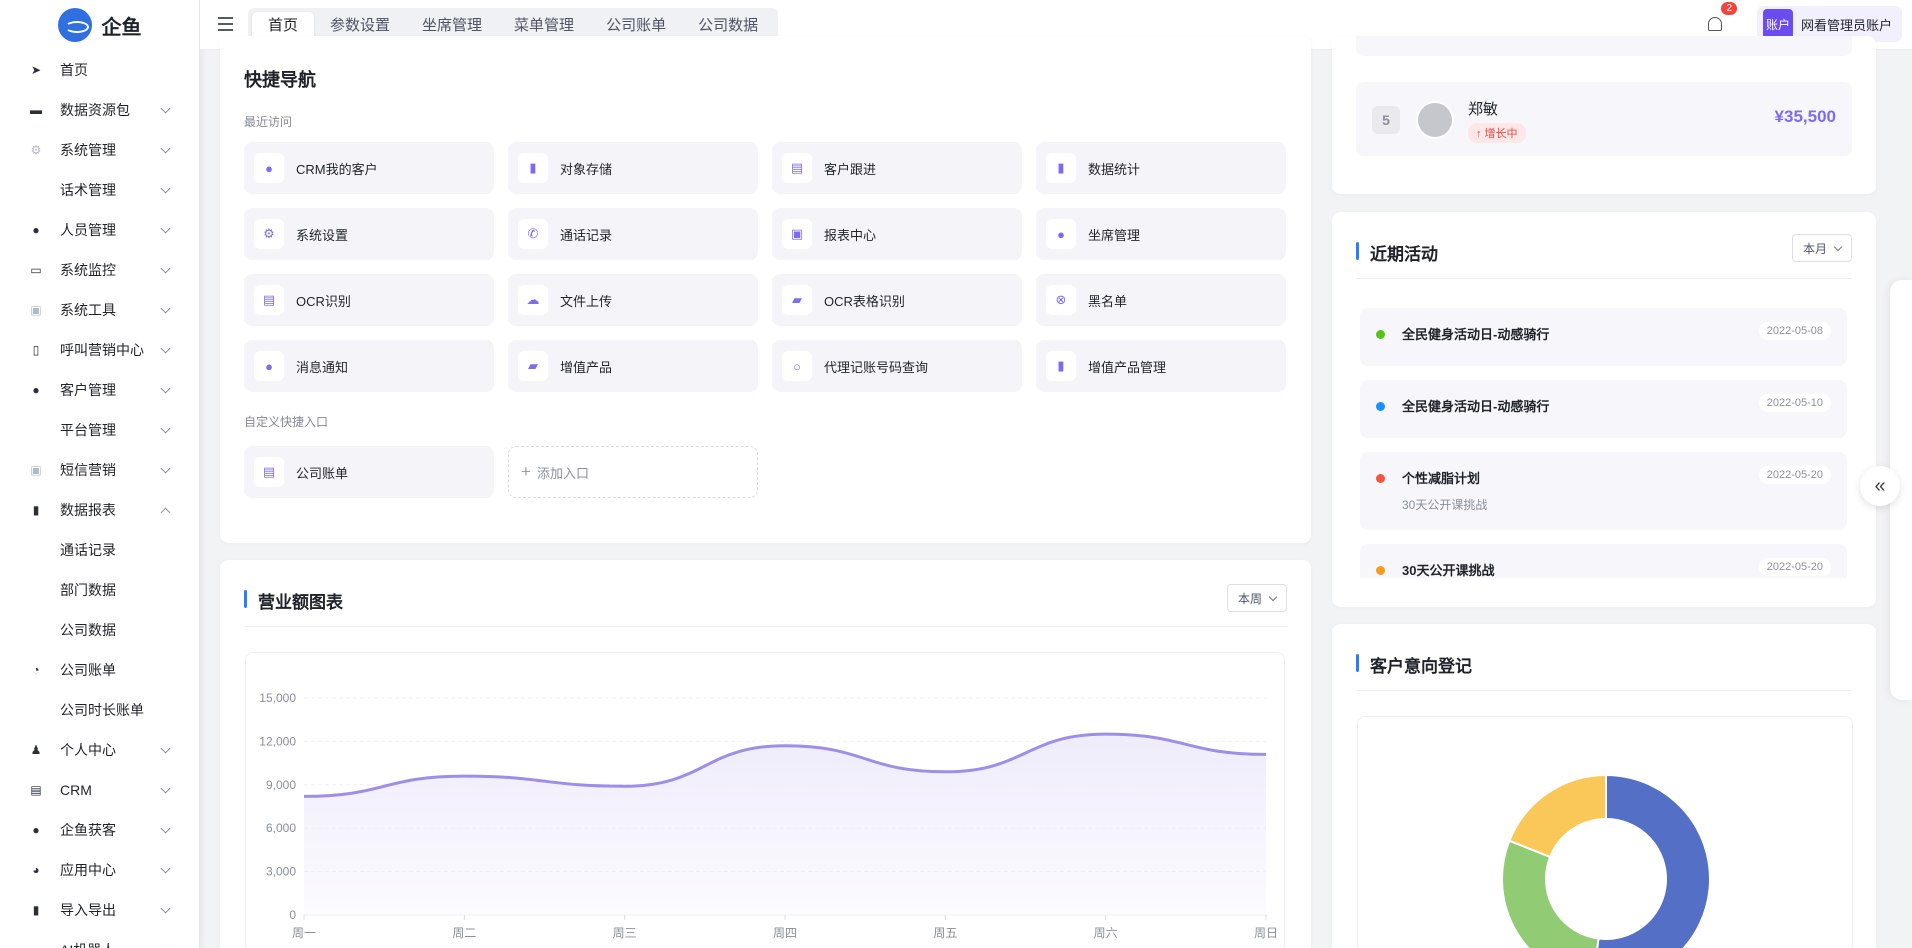 Image resolution: width=1912 pixels, height=948 pixels. I want to click on folder-icon: ▬, so click(36, 110).